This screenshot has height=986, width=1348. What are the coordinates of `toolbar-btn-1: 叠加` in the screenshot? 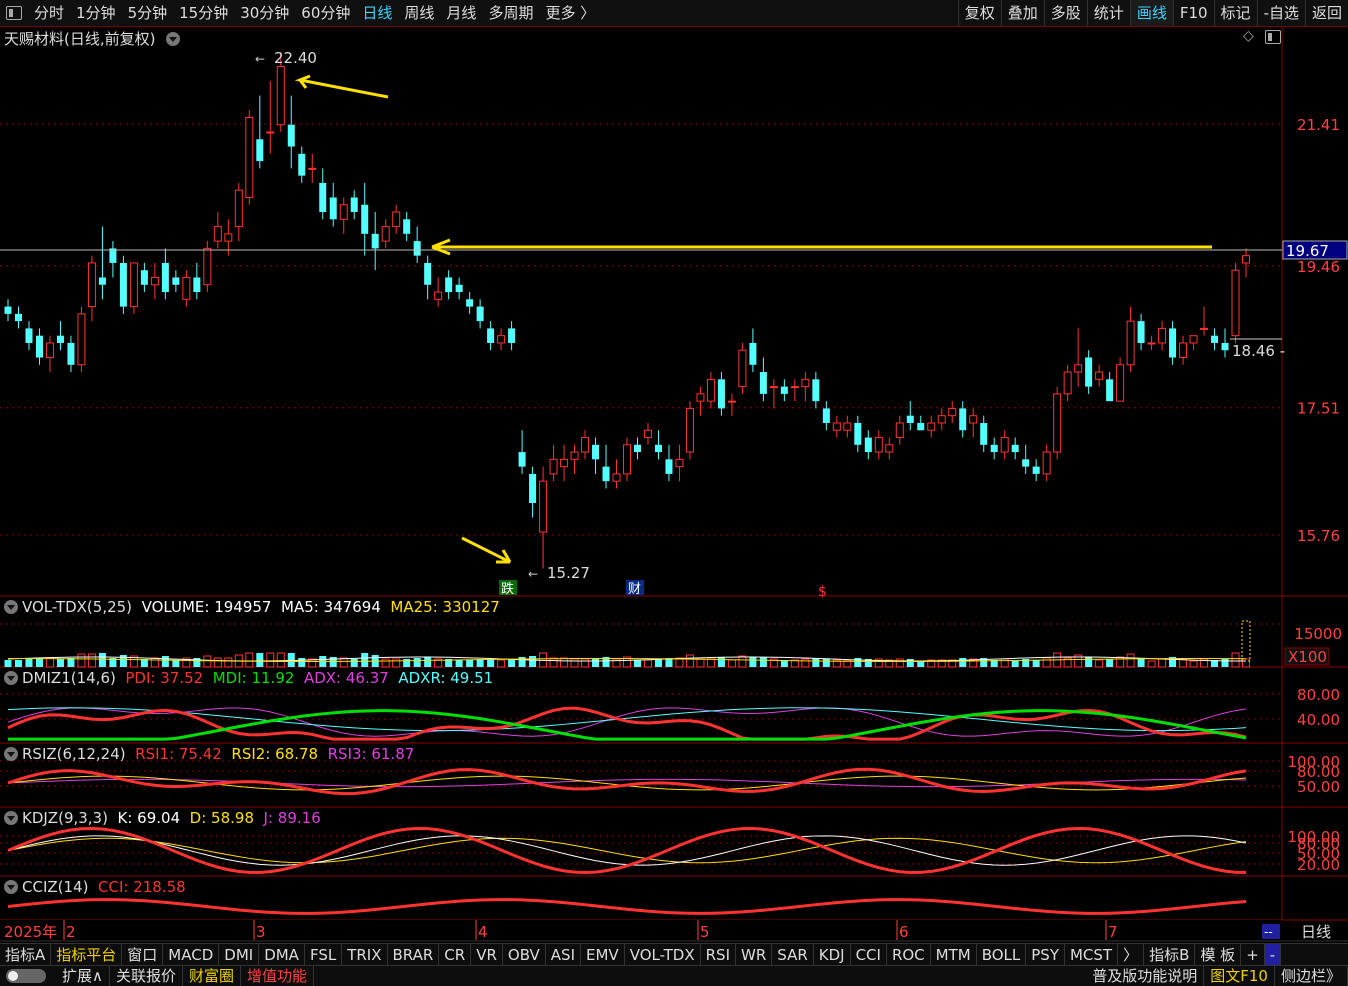 It's located at (1022, 13).